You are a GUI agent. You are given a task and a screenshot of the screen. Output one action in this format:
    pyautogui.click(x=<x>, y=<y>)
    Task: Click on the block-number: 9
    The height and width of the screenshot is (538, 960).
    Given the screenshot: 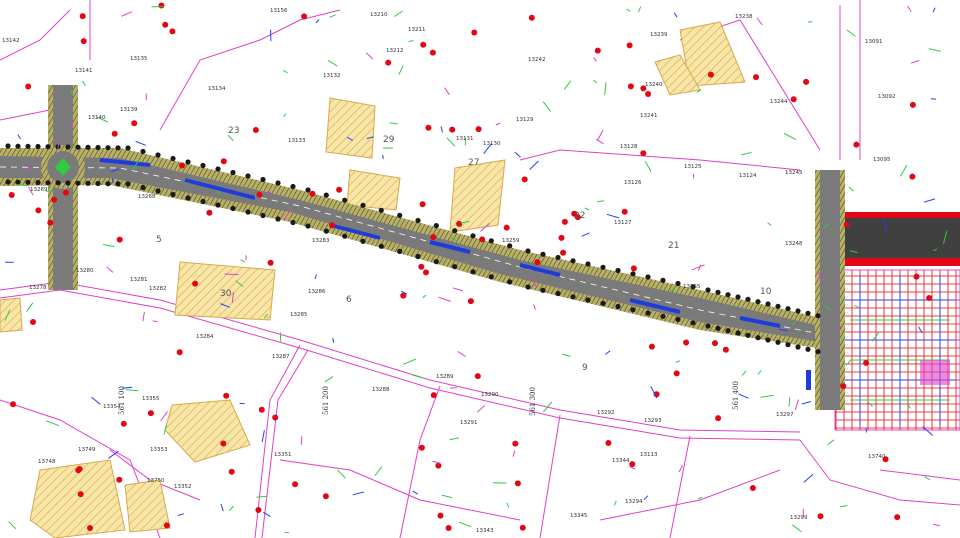 What is the action you would take?
    pyautogui.click(x=585, y=368)
    